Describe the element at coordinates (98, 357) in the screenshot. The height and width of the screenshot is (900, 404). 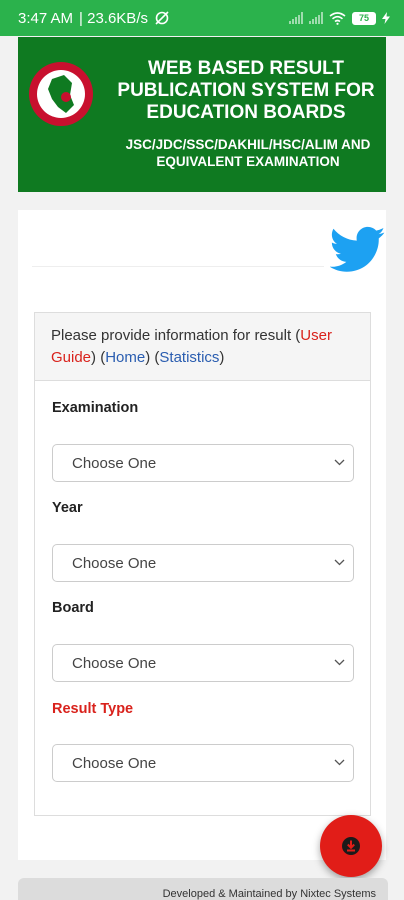
I see `info-sep-1: ) (` at that location.